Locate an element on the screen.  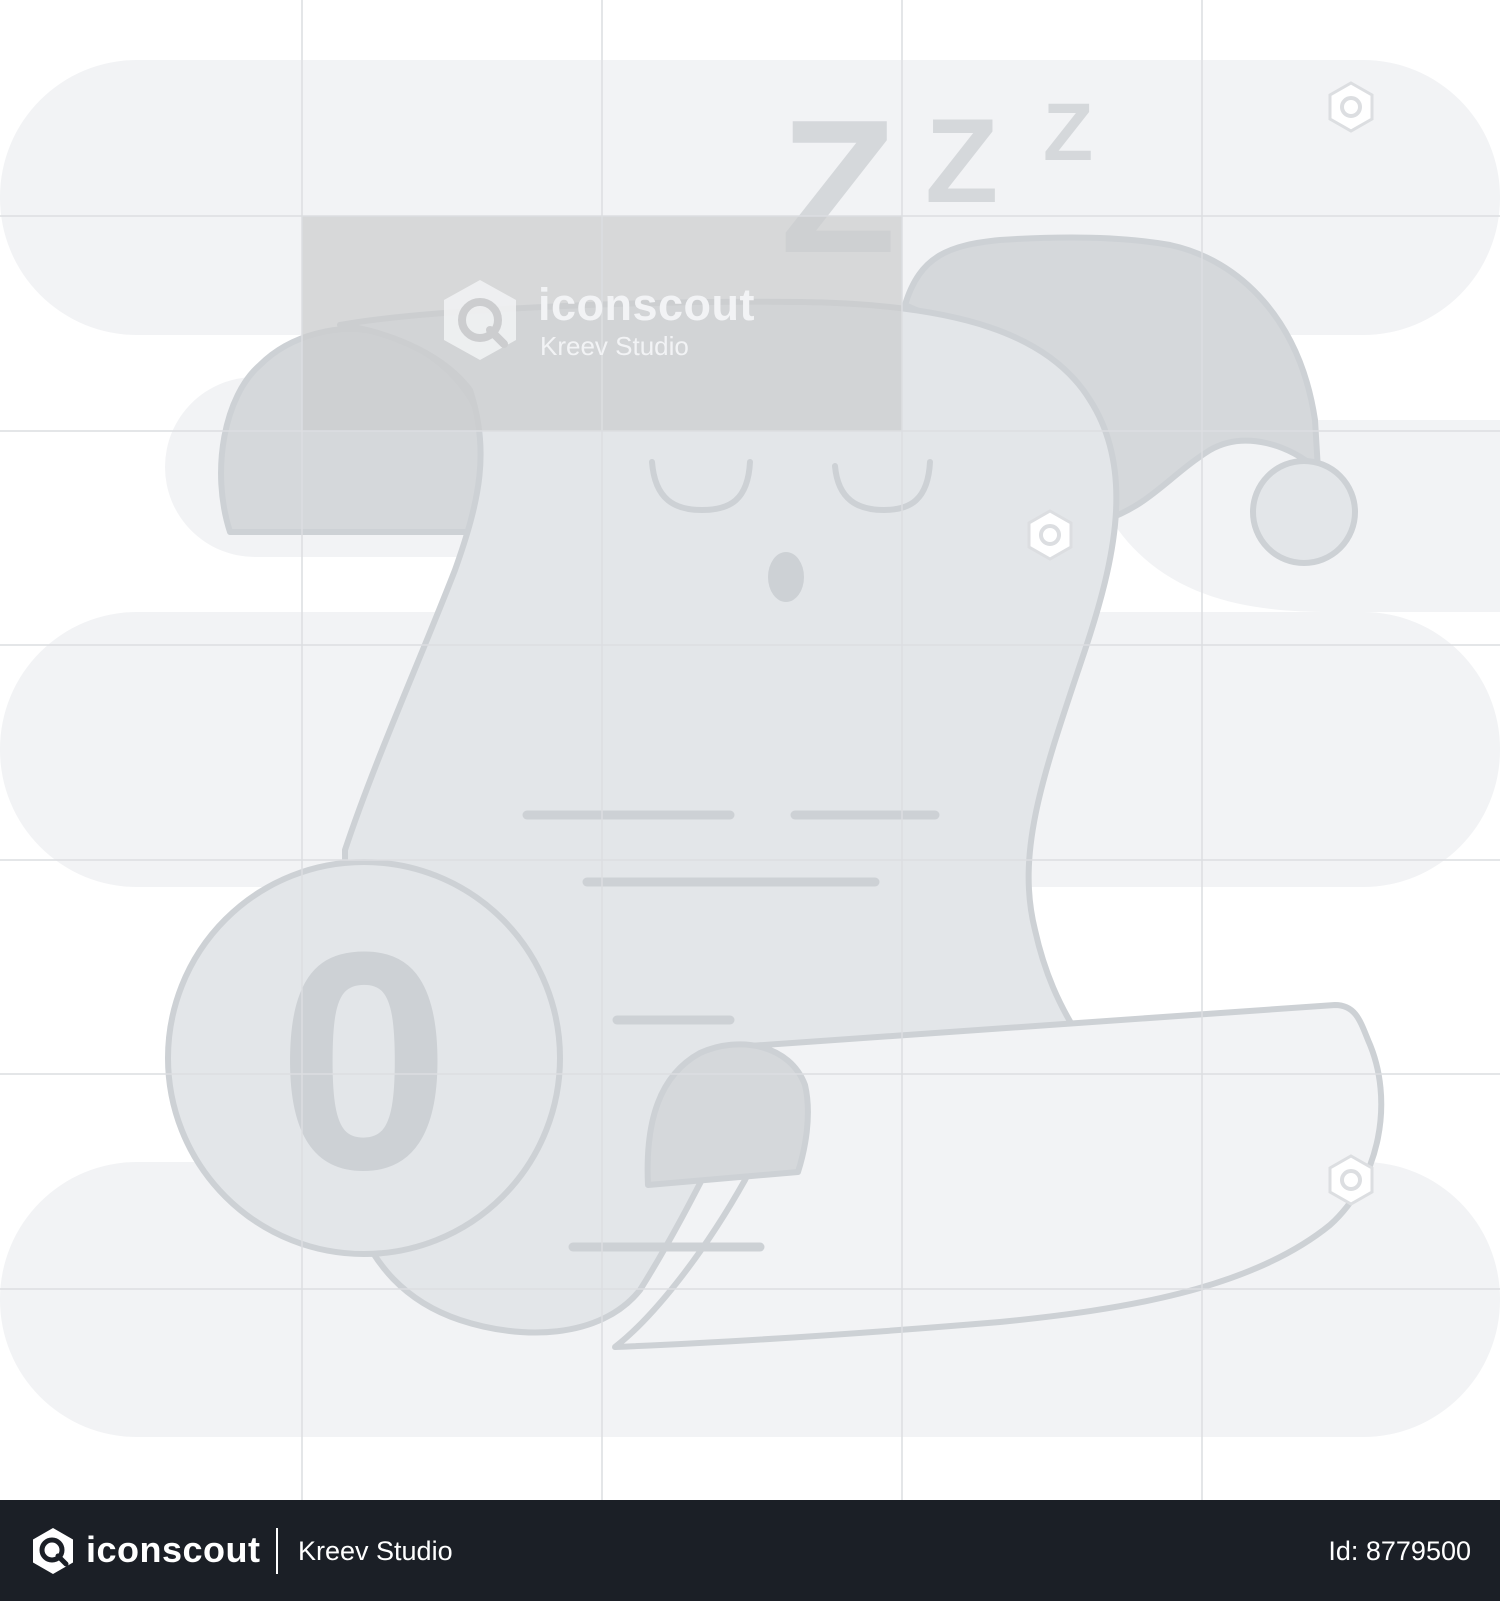
asset-id-label: Id: 8779500 is located at coordinates (1399, 1551).